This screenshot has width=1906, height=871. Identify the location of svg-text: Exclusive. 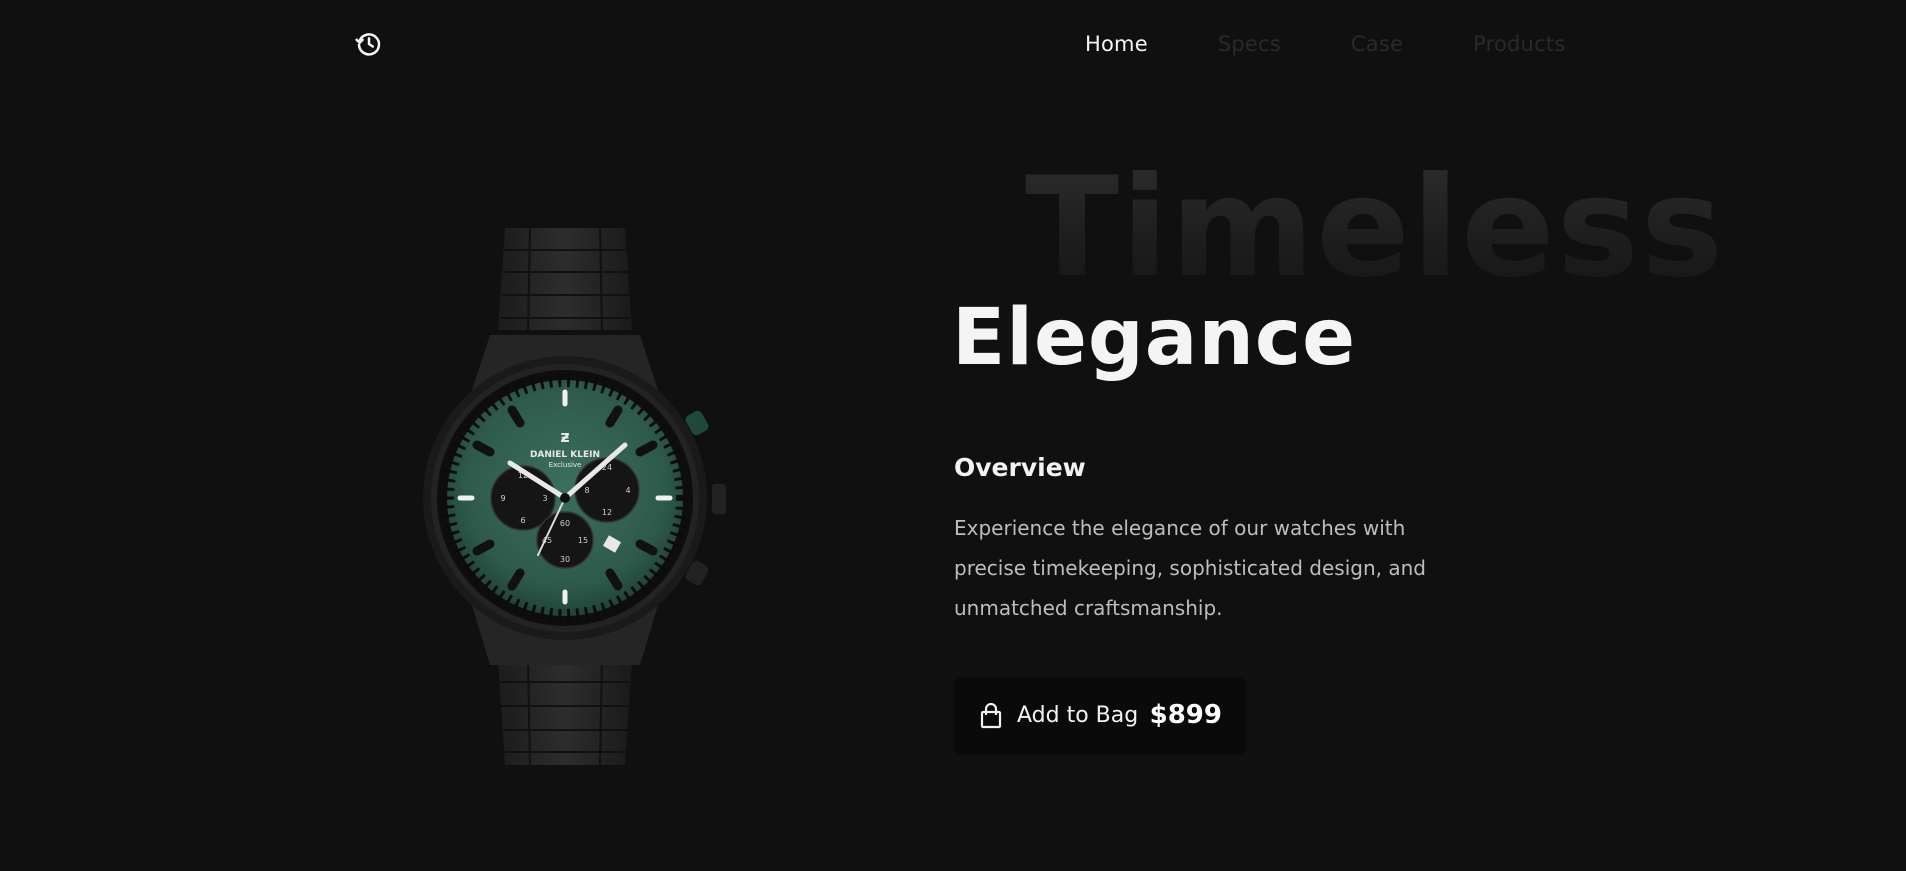
(565, 465).